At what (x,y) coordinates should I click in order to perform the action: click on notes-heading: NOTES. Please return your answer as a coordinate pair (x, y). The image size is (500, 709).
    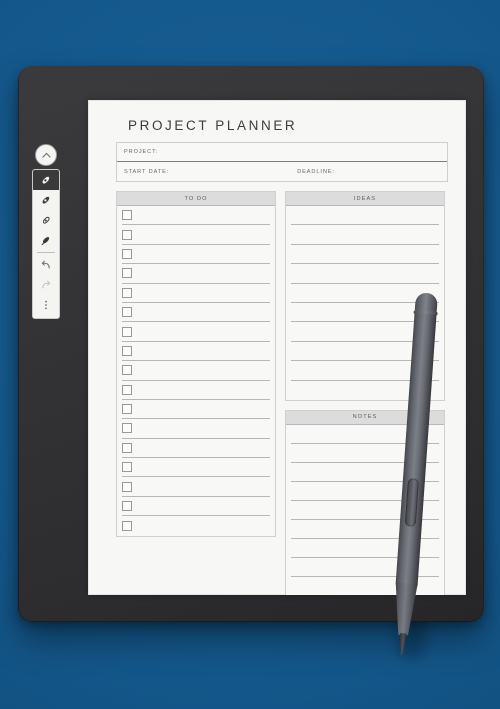
    Looking at the image, I should click on (365, 417).